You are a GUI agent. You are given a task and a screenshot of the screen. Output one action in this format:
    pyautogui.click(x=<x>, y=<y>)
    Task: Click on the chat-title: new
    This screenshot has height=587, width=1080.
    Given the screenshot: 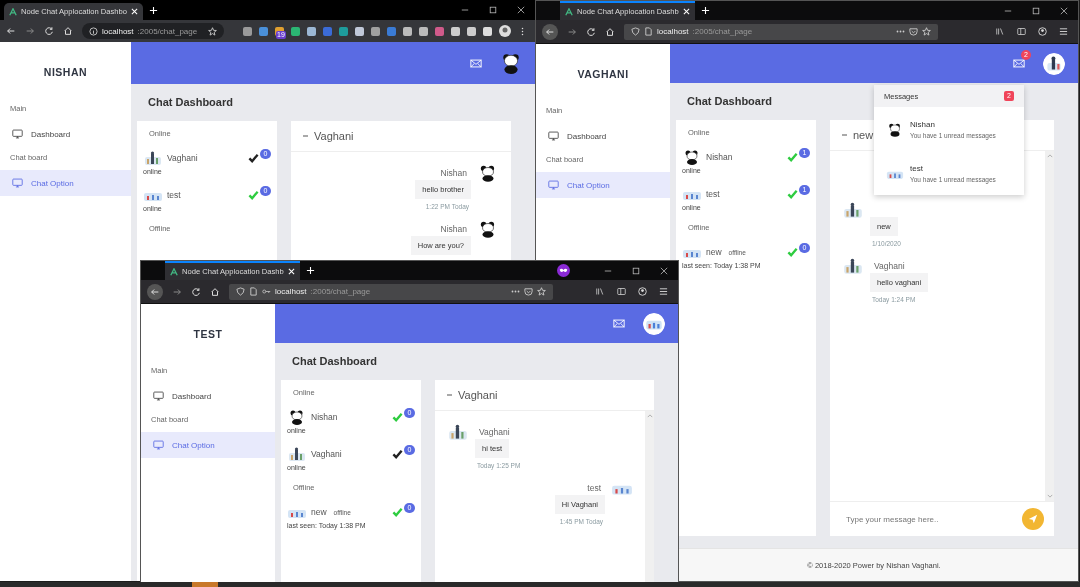 What is the action you would take?
    pyautogui.click(x=863, y=135)
    